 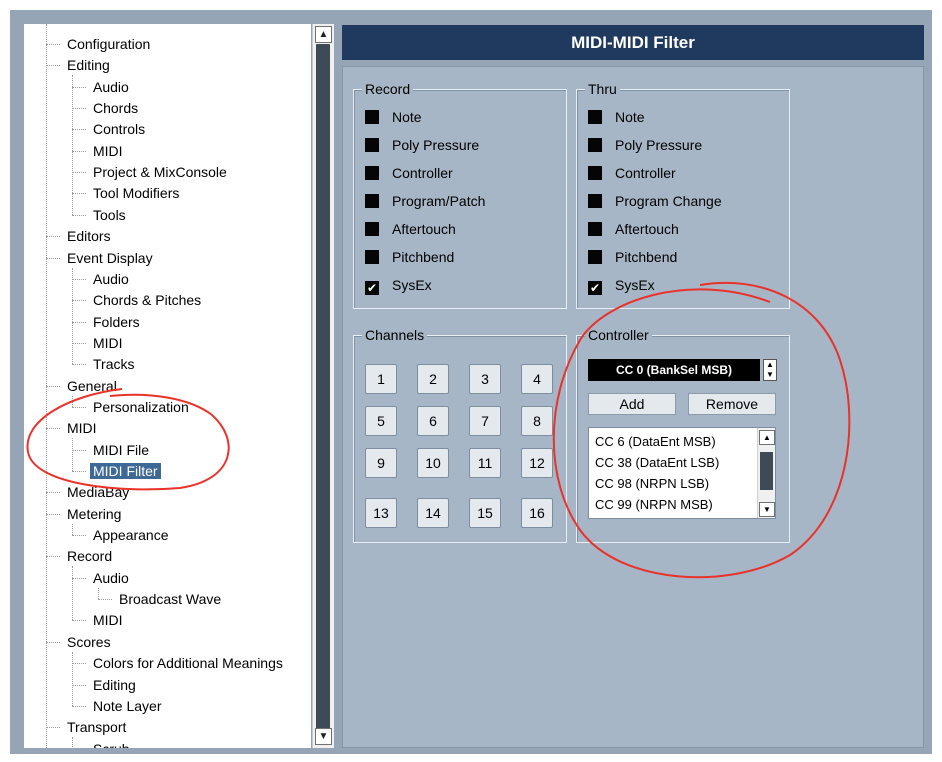 I want to click on tree-item: Note Layer, so click(x=127, y=706).